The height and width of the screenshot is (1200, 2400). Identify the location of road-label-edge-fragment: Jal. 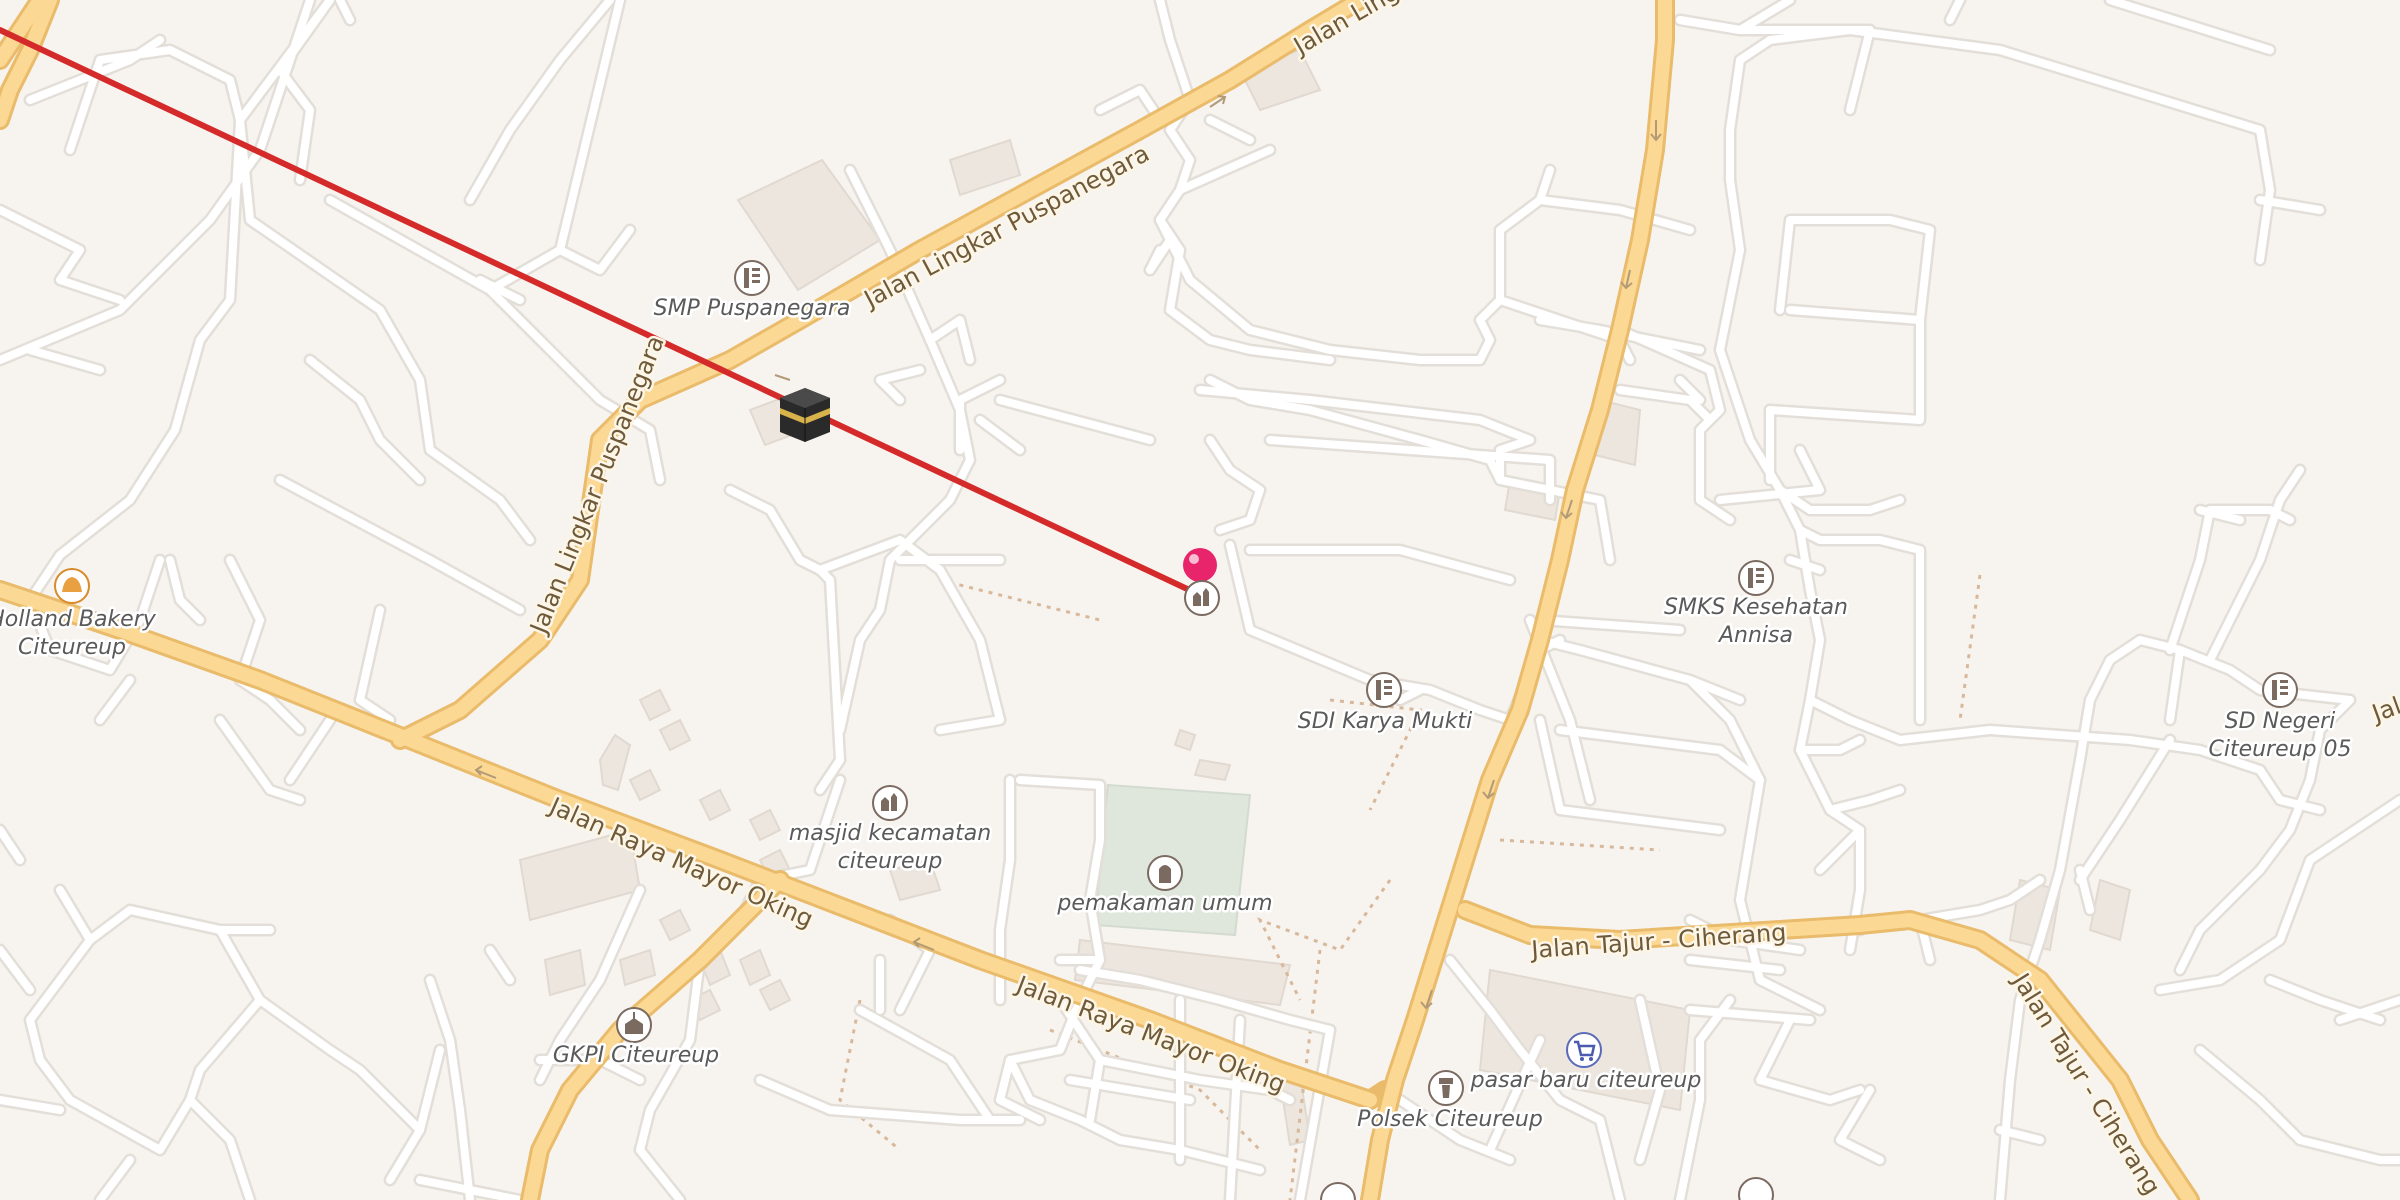
(2383, 710).